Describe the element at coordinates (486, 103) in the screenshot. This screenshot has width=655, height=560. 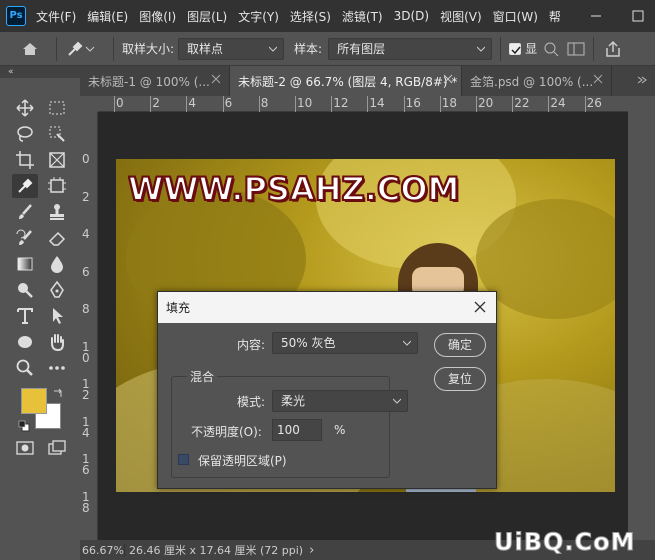
I see `ruler-tick-label: 20` at that location.